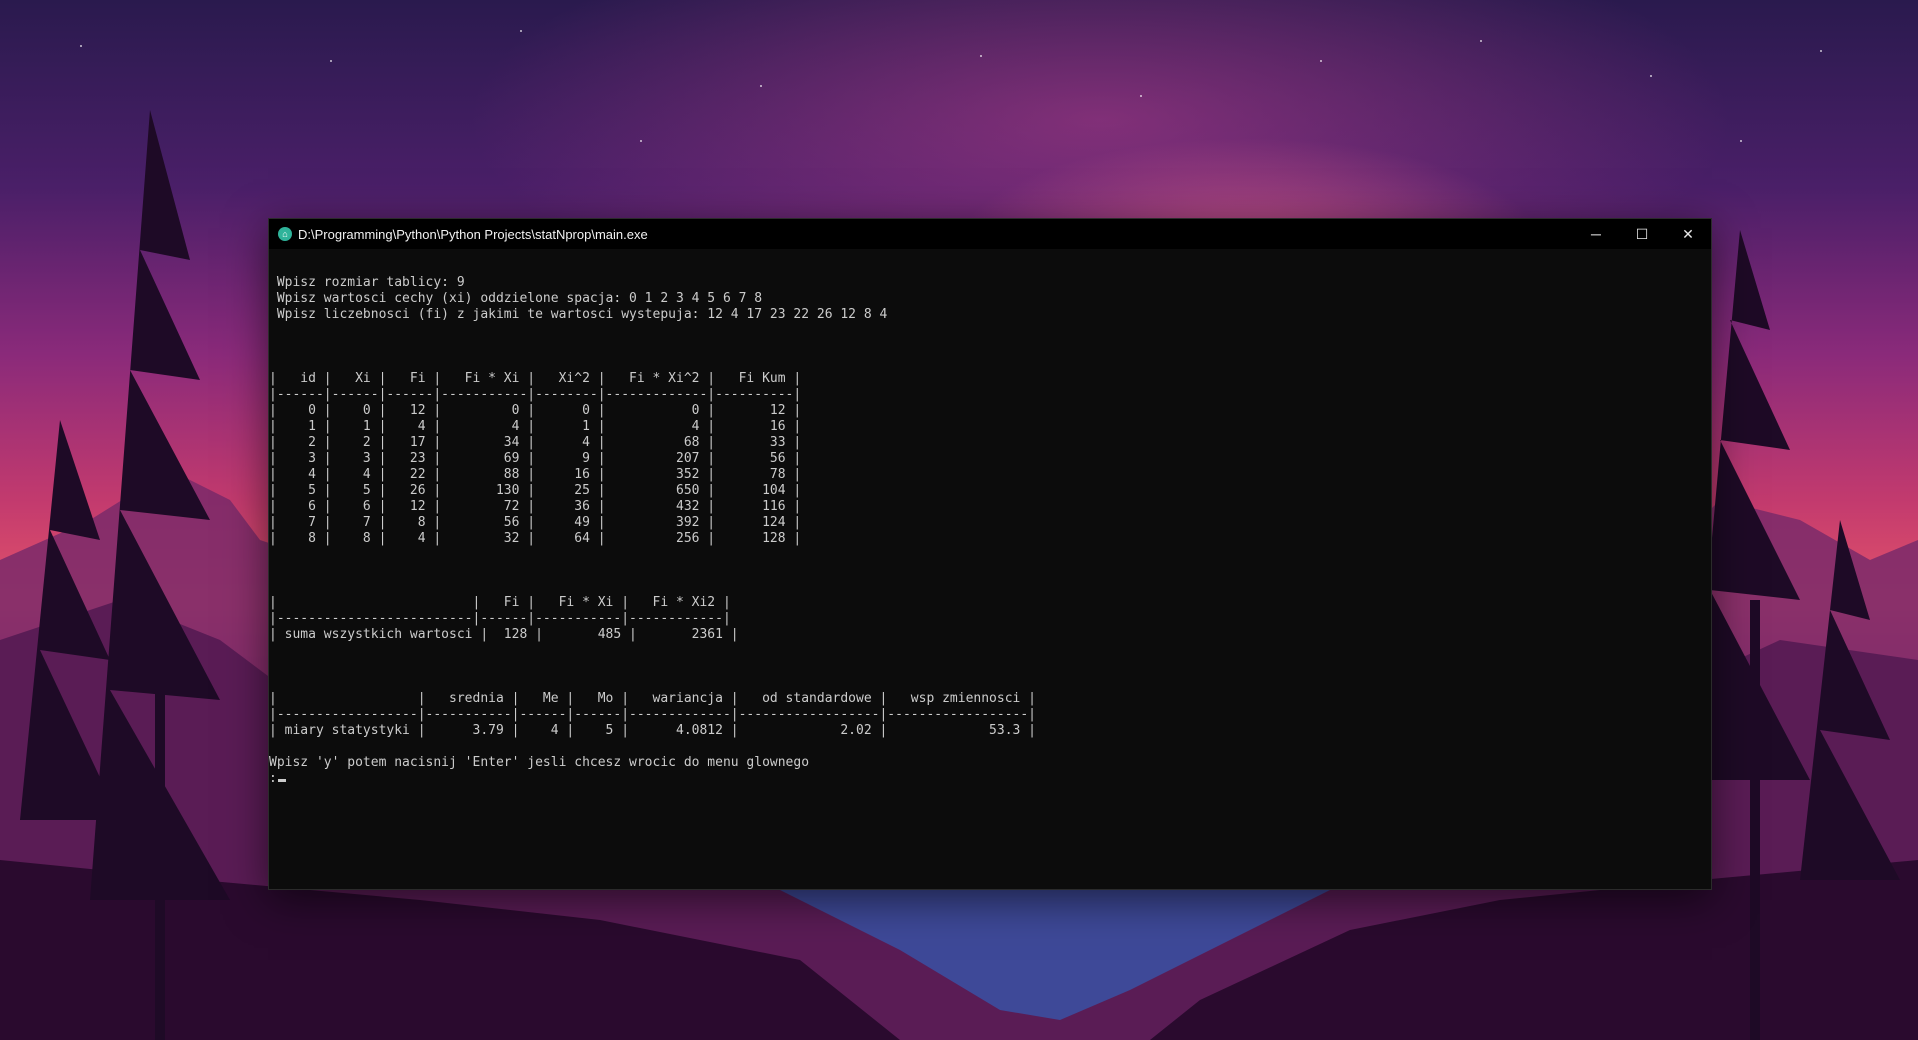 The width and height of the screenshot is (1918, 1040). What do you see at coordinates (367, 282) in the screenshot?
I see `output-line: Wpisz rozmiar tablicy: 9` at bounding box center [367, 282].